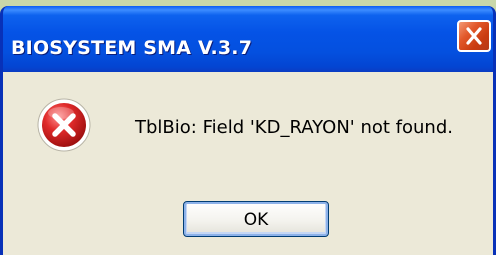  What do you see at coordinates (64, 125) in the screenshot?
I see `error-icon` at bounding box center [64, 125].